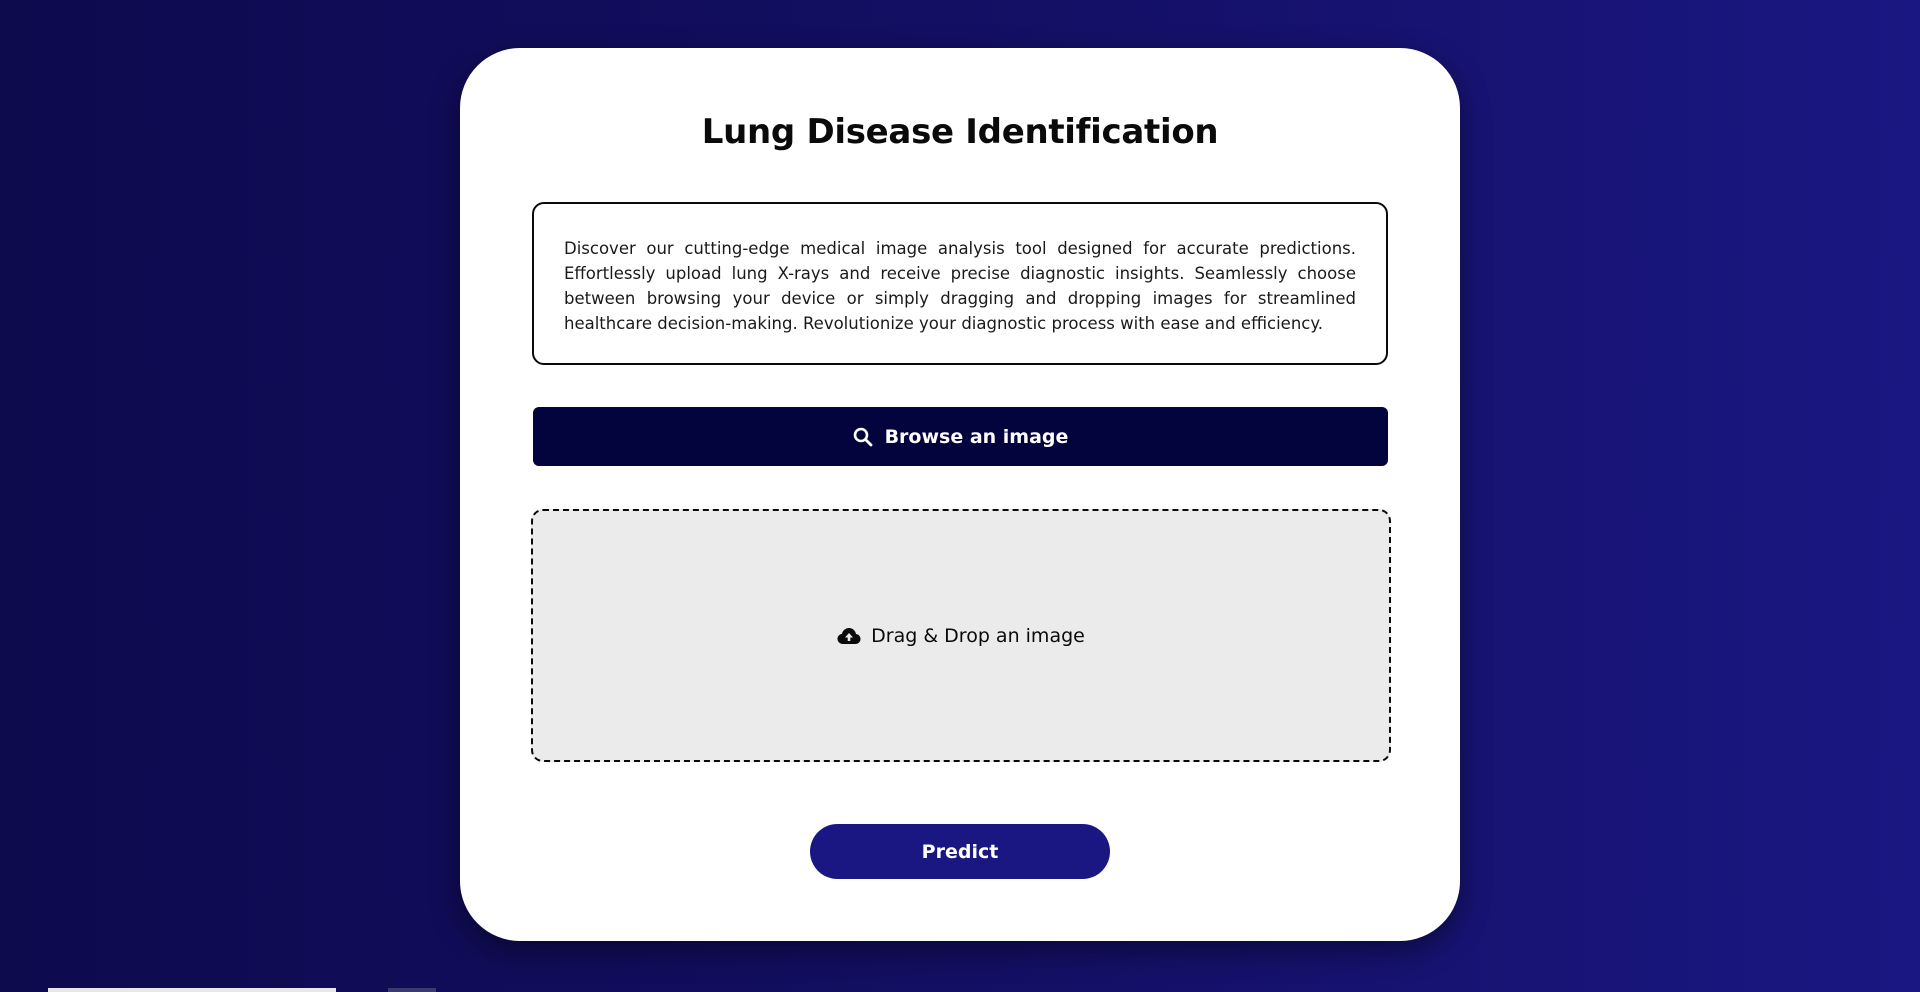  Describe the element at coordinates (960, 132) in the screenshot. I see `page-title: Lung Disease Identification` at that location.